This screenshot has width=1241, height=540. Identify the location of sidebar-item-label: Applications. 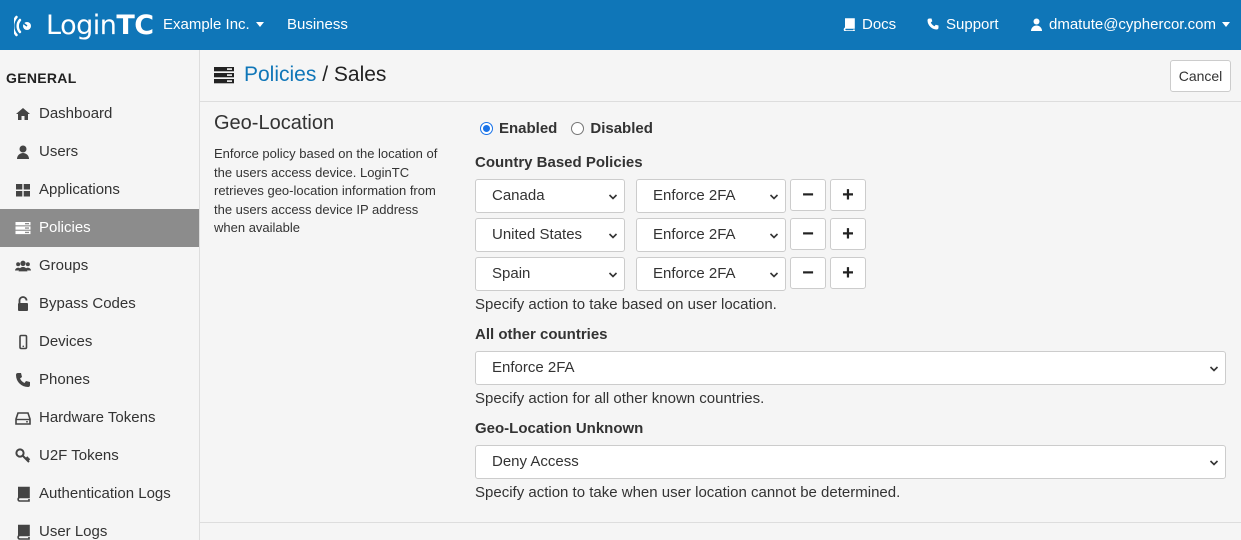
(79, 189).